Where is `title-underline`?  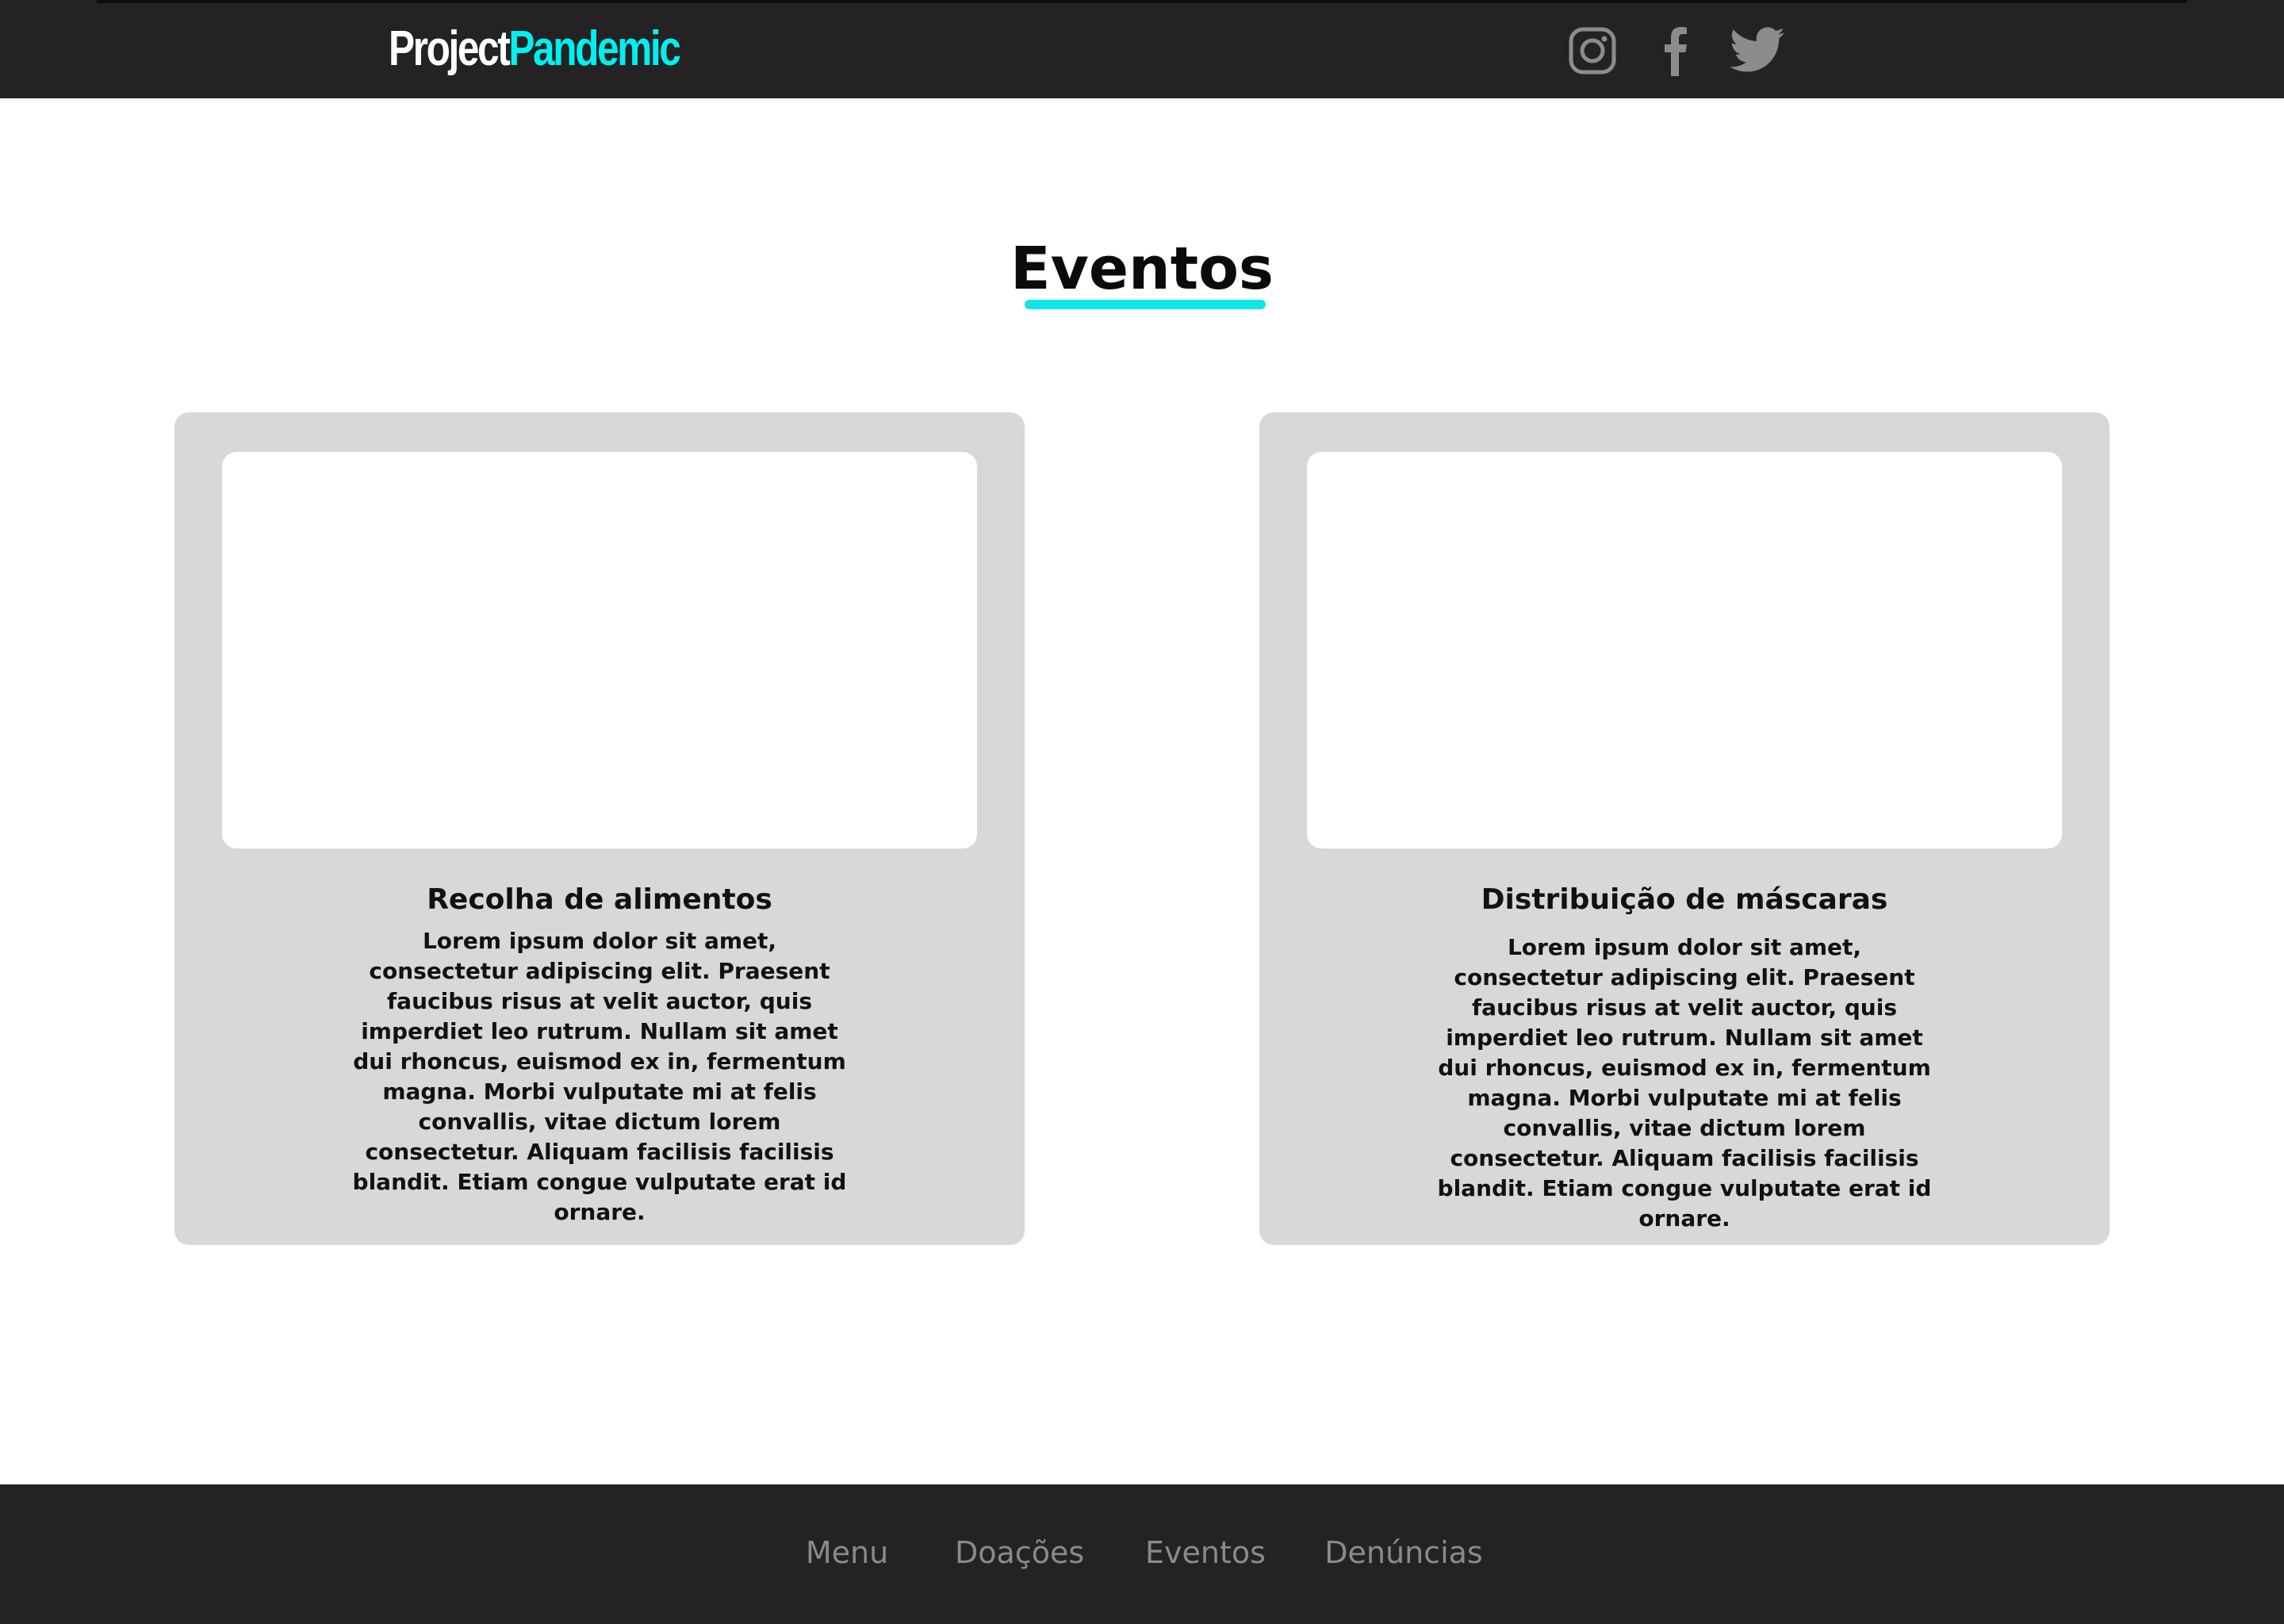
title-underline is located at coordinates (1145, 304).